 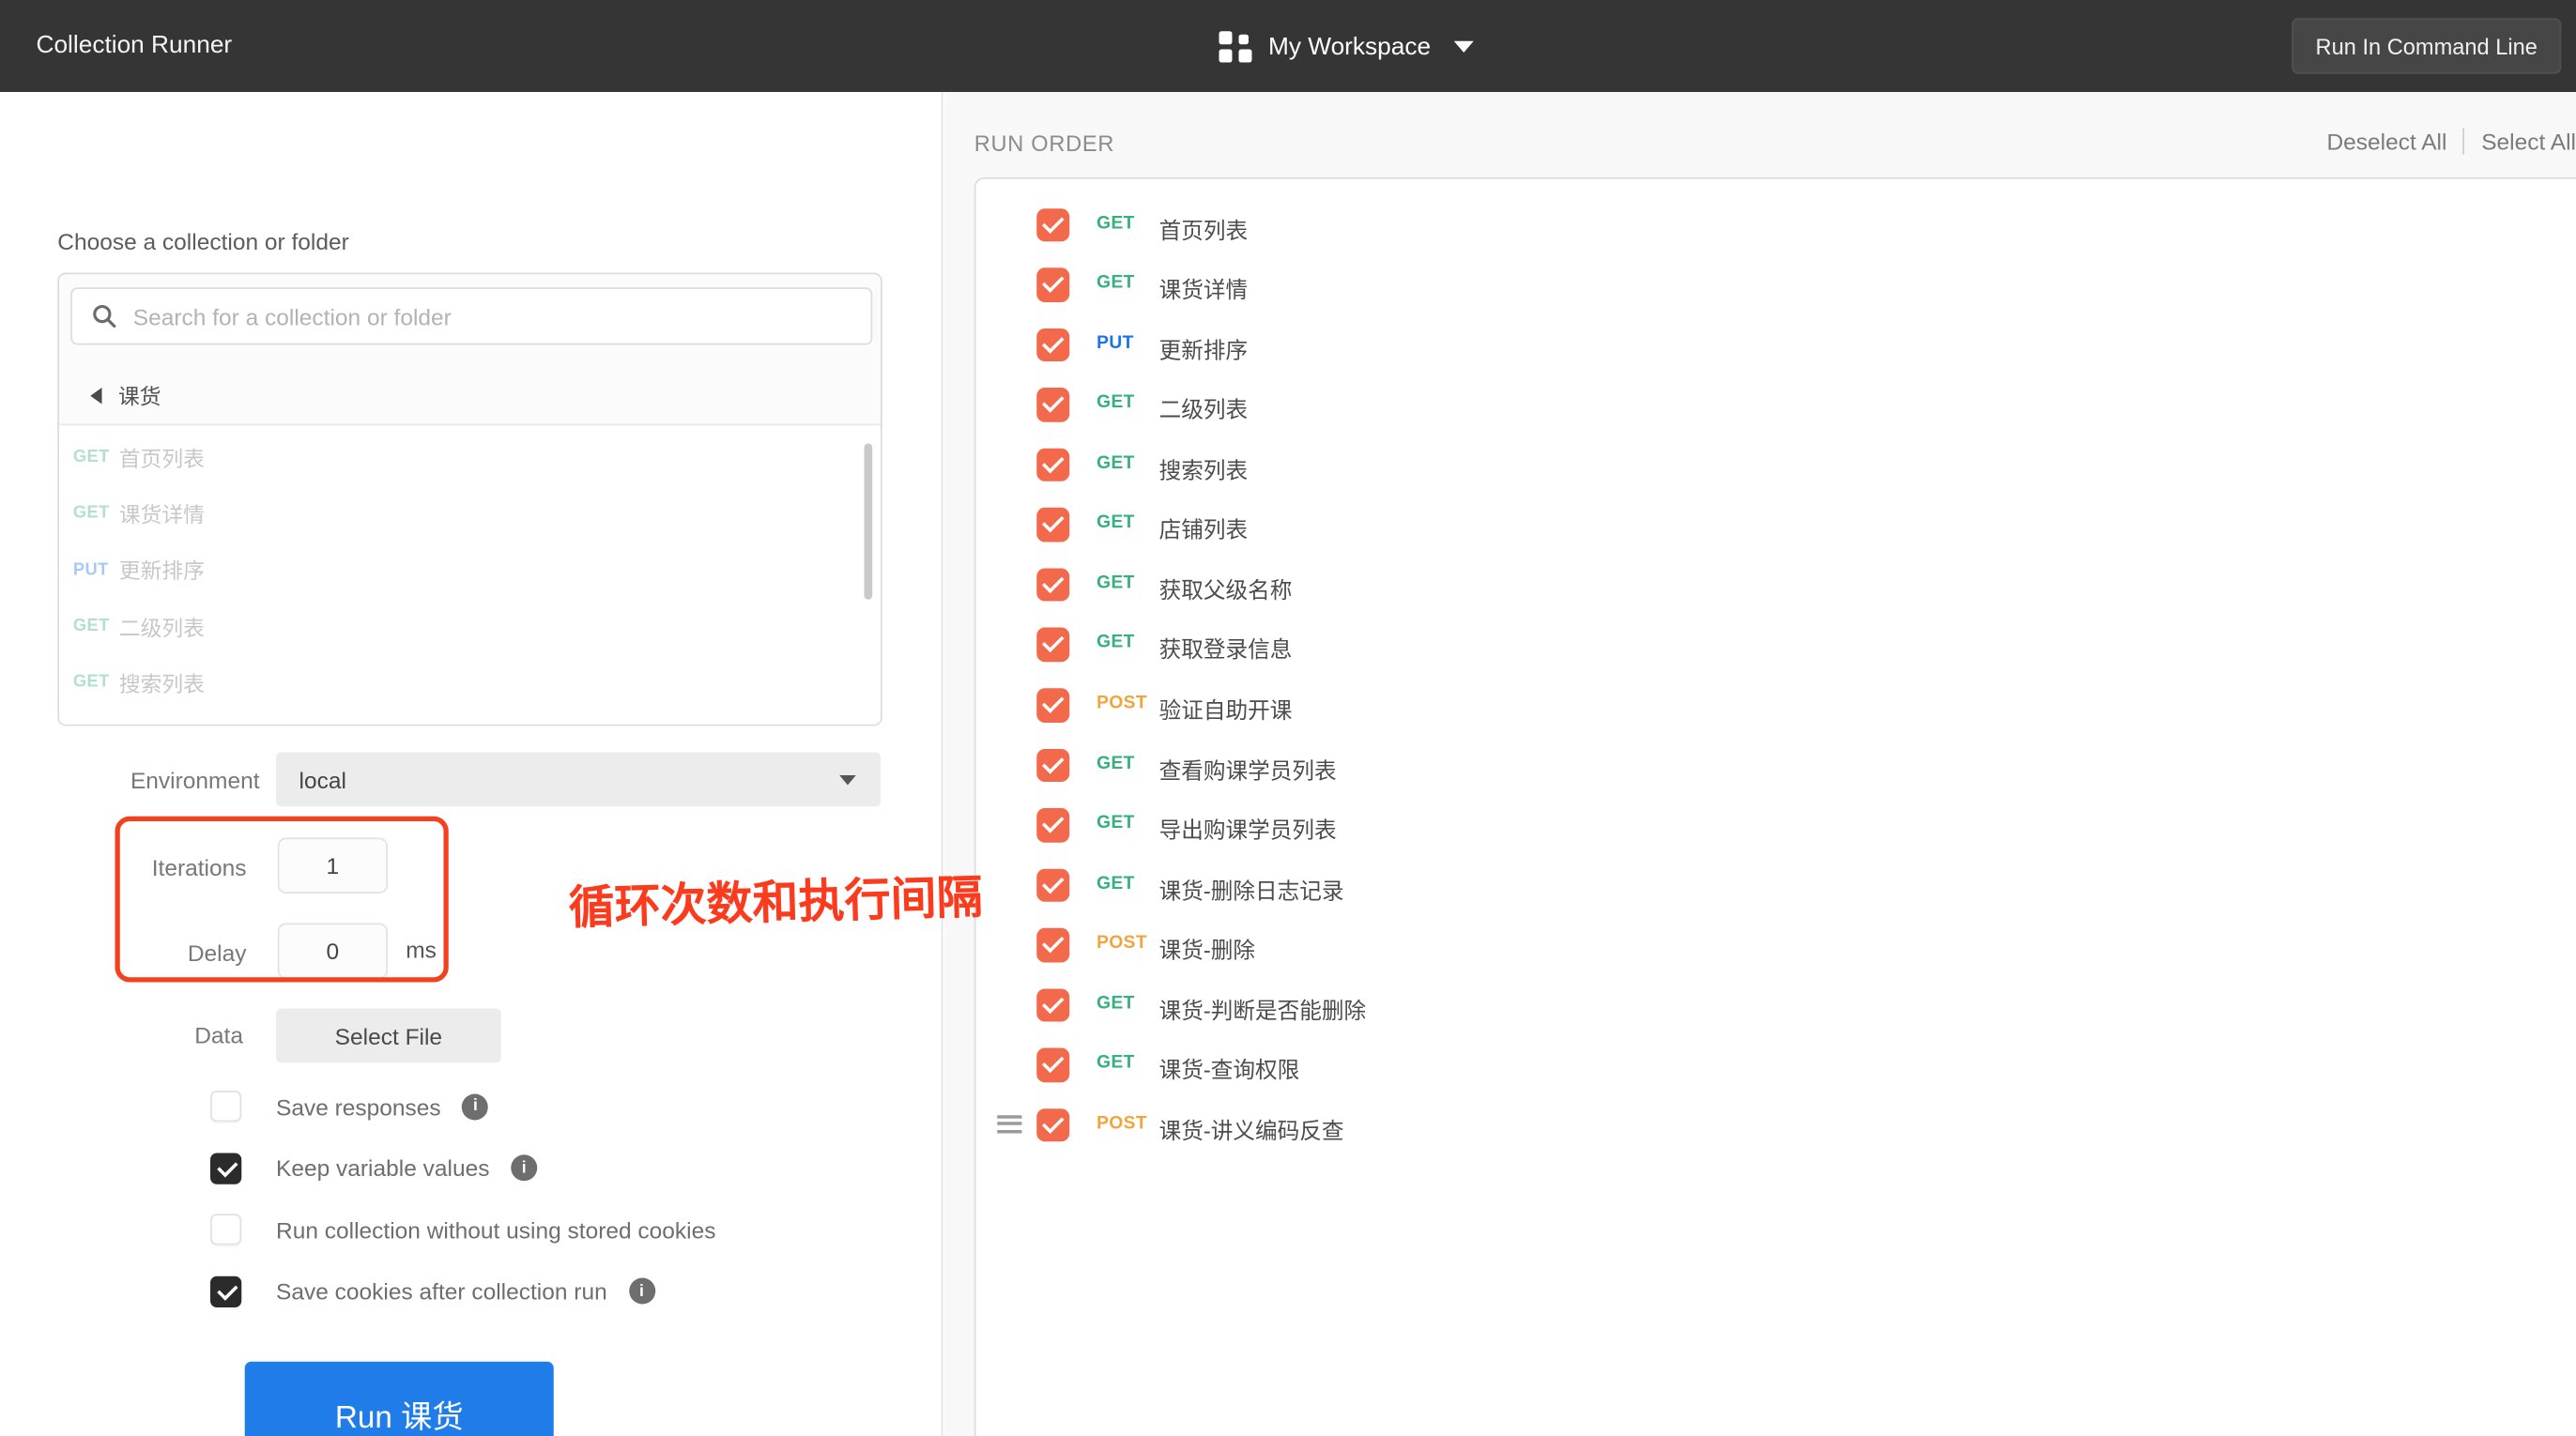 What do you see at coordinates (1115, 342) in the screenshot?
I see `method-badge: PUT` at bounding box center [1115, 342].